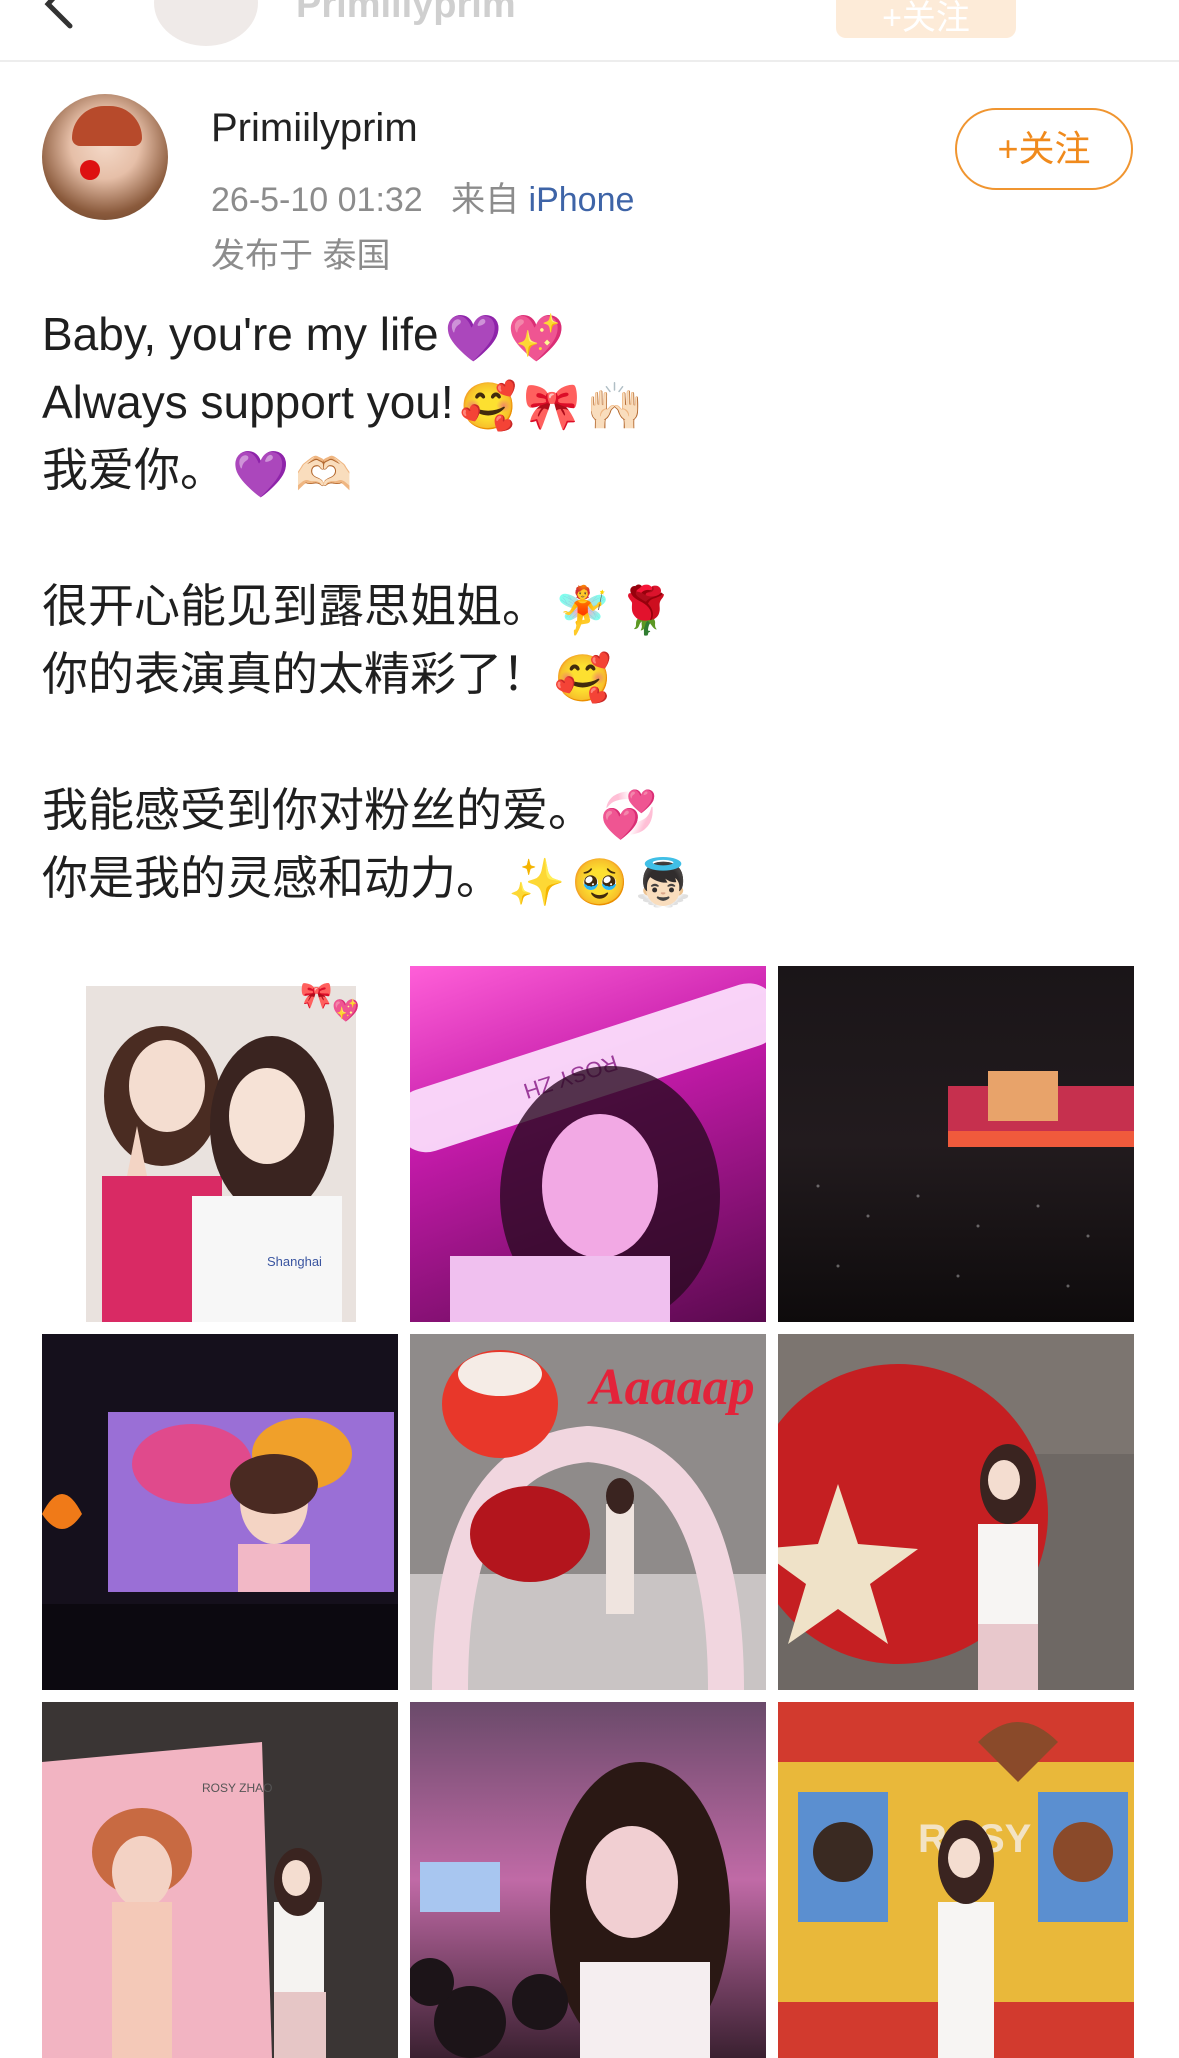 The image size is (1179, 2058). Describe the element at coordinates (592, 334) in the screenshot. I see `post-line: Baby, you're my life 💜 💖` at that location.